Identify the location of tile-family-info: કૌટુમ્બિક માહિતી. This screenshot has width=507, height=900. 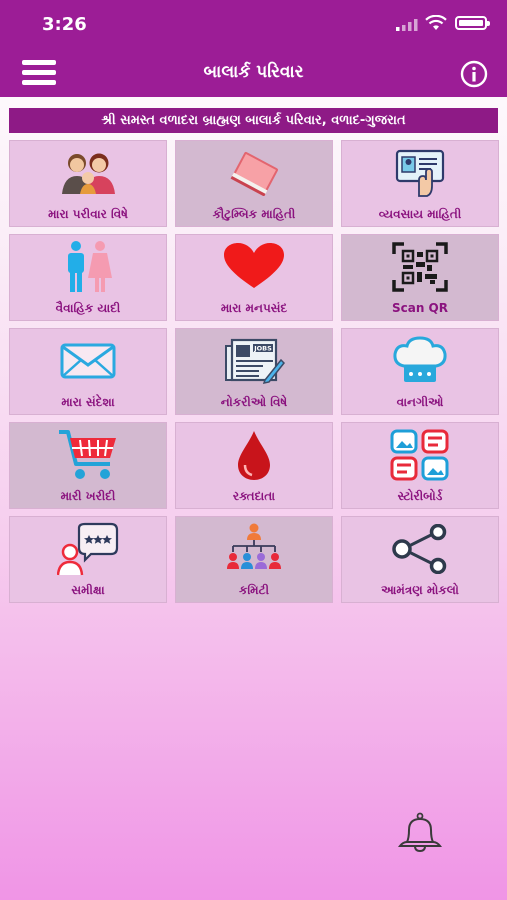
(254, 183).